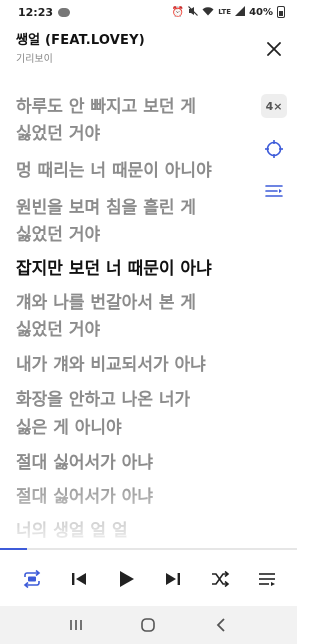  What do you see at coordinates (178, 12) in the screenshot?
I see `alarm-icon: ⏰` at bounding box center [178, 12].